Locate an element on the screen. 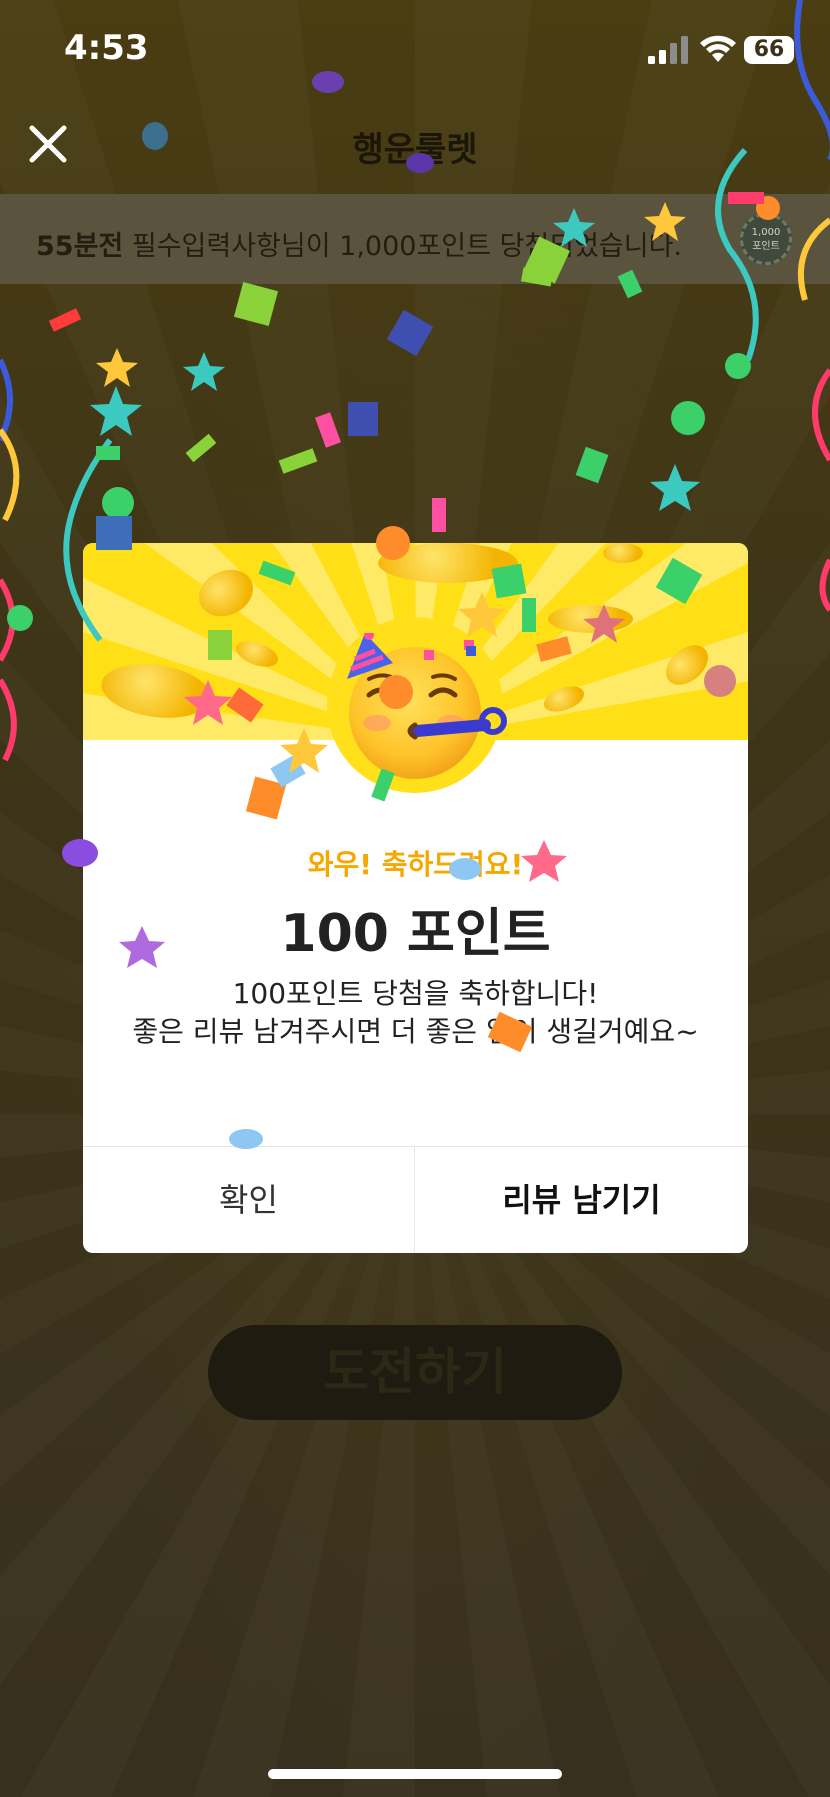 The width and height of the screenshot is (830, 1797). status-time: 4:53 is located at coordinates (106, 48).